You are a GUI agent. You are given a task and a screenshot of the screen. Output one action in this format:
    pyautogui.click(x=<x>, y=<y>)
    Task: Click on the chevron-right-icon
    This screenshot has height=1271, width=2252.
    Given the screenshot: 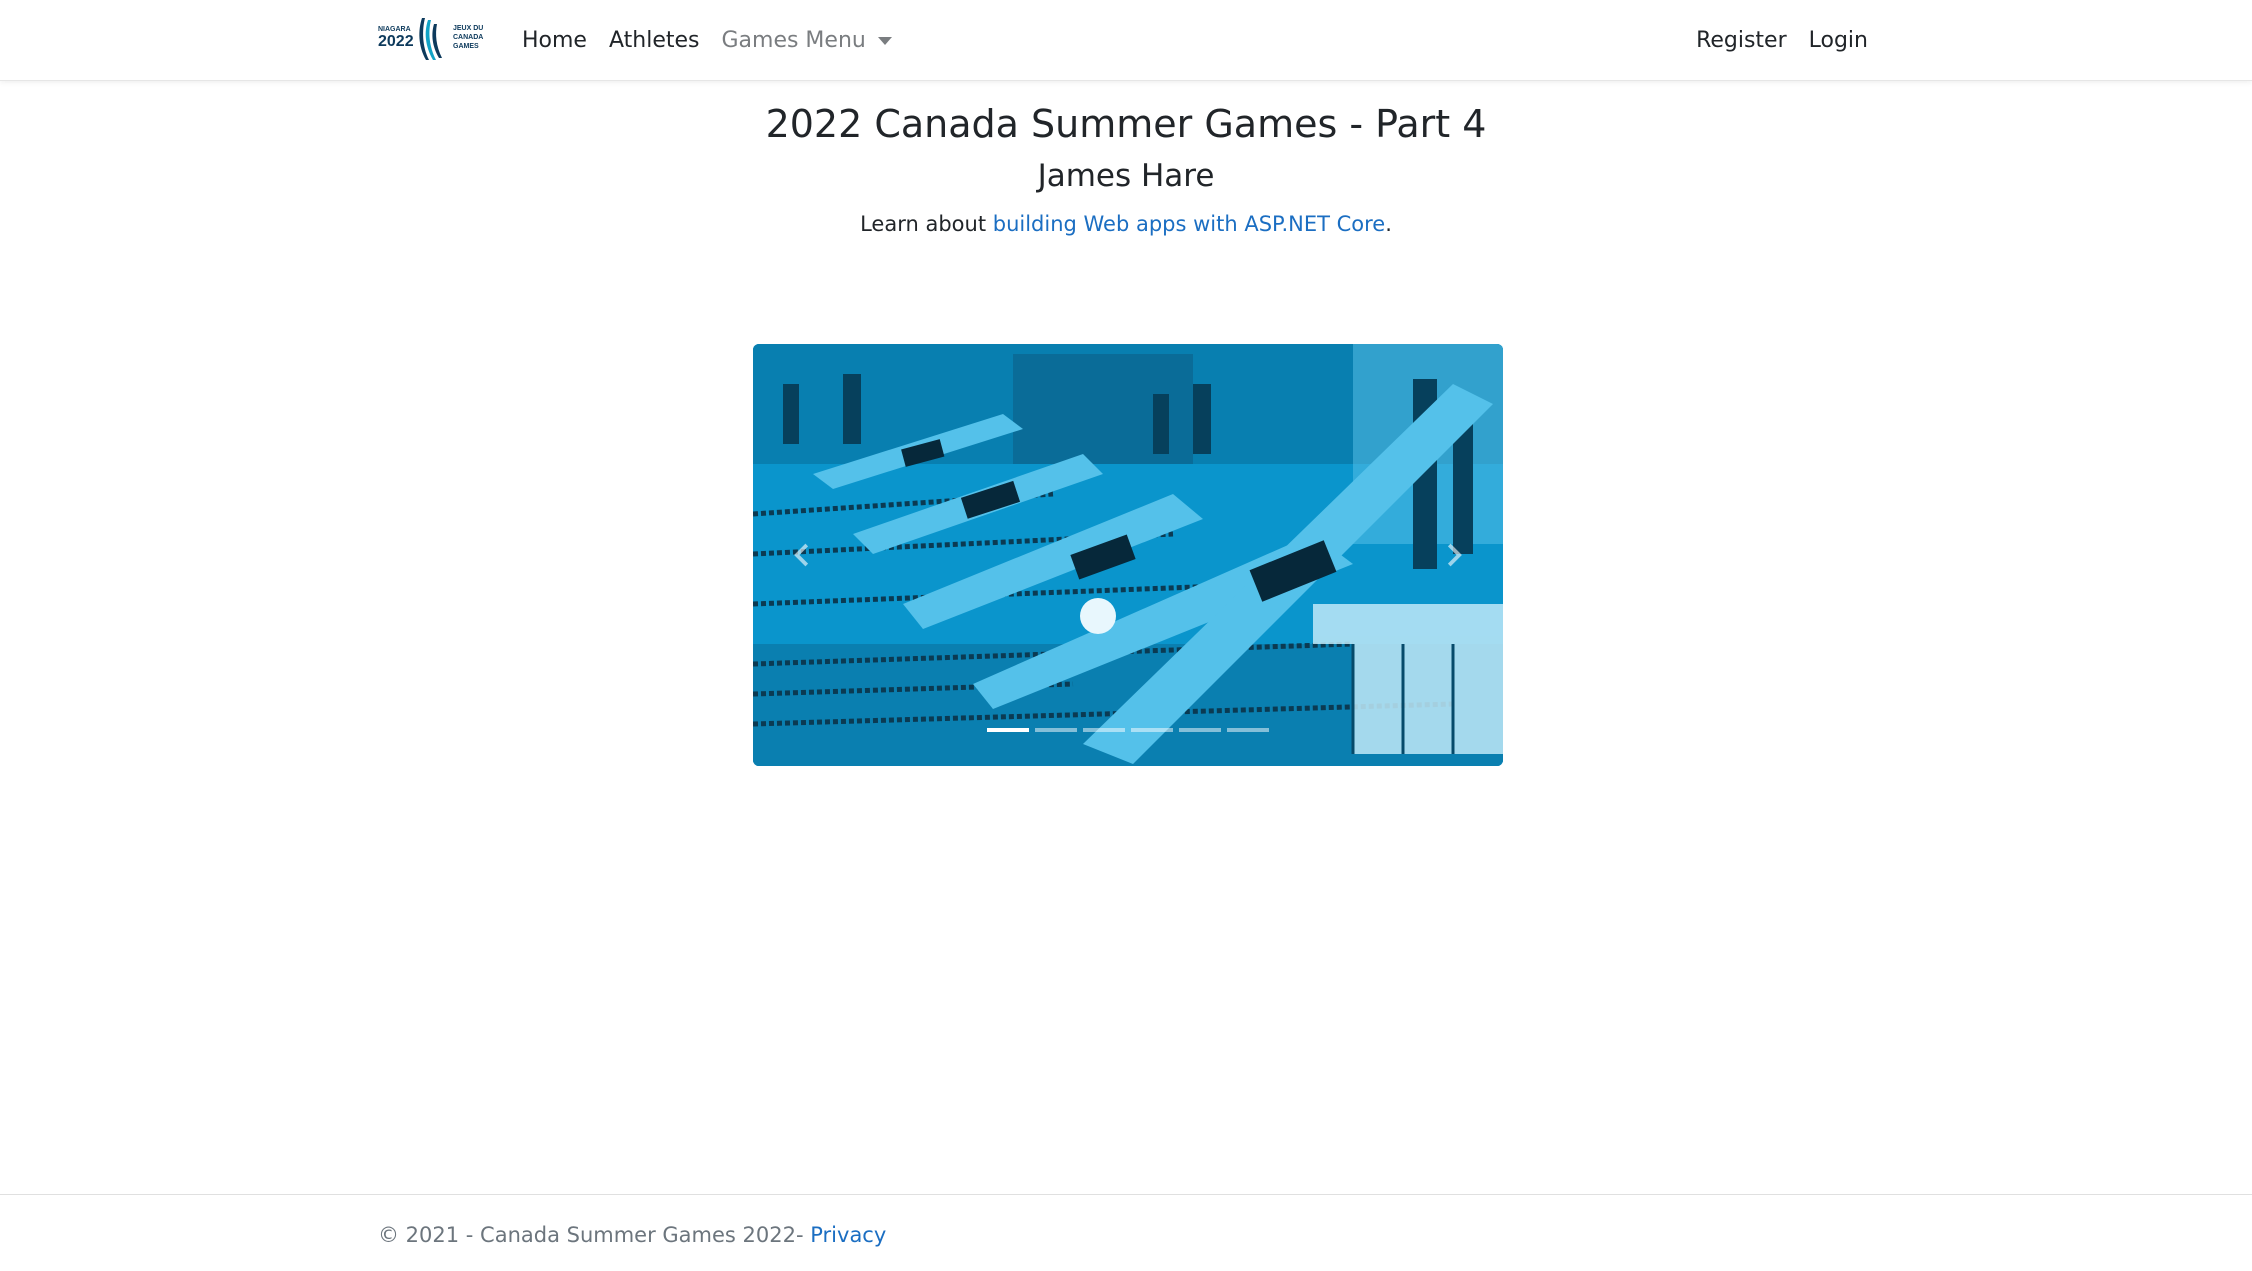 What is the action you would take?
    pyautogui.click(x=1454, y=555)
    